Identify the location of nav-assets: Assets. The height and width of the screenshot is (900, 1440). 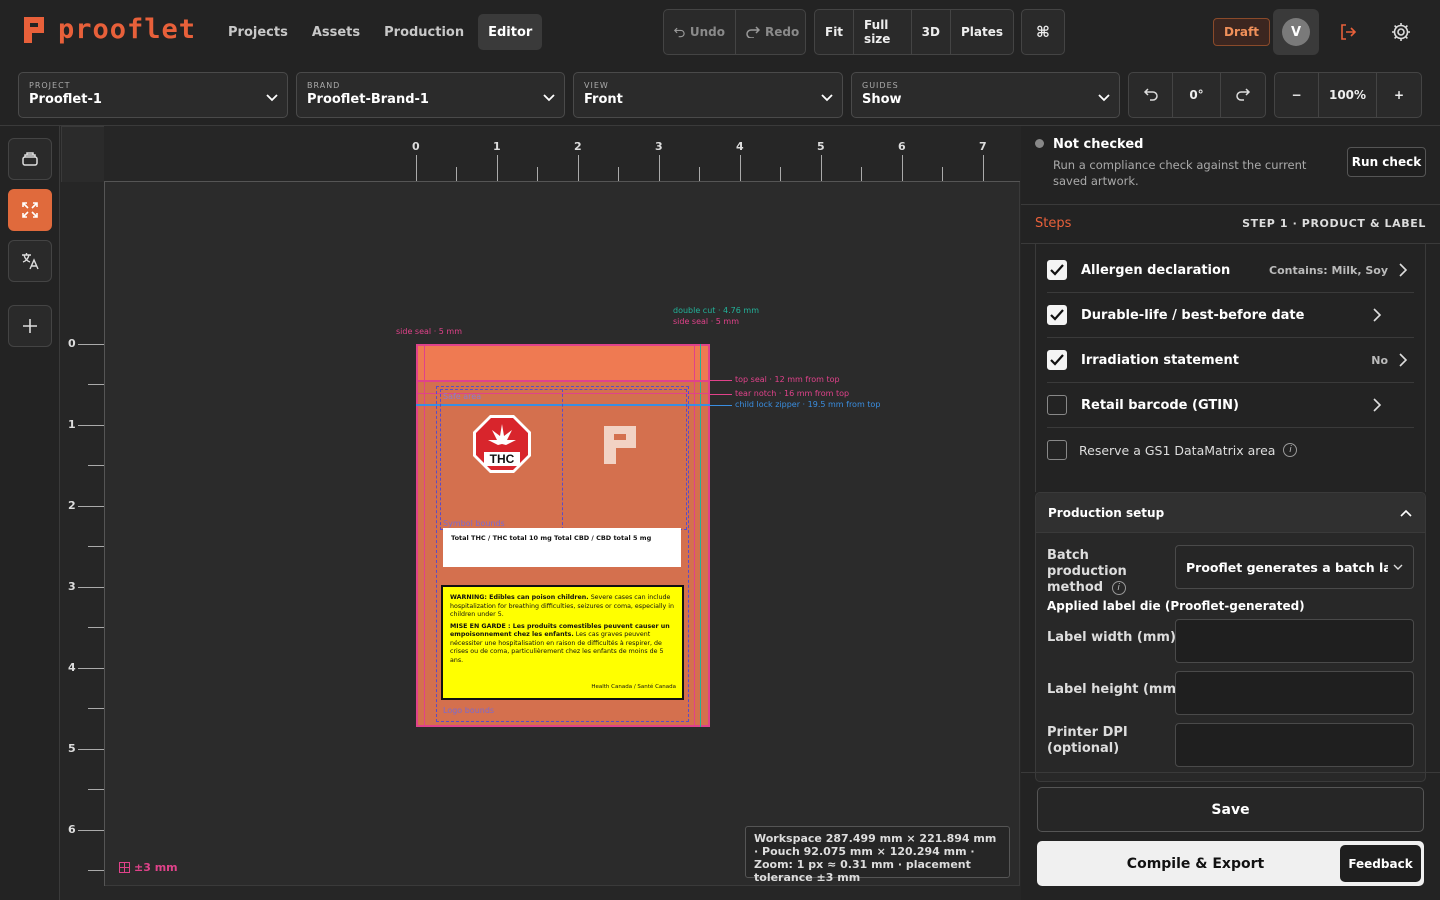
(336, 32).